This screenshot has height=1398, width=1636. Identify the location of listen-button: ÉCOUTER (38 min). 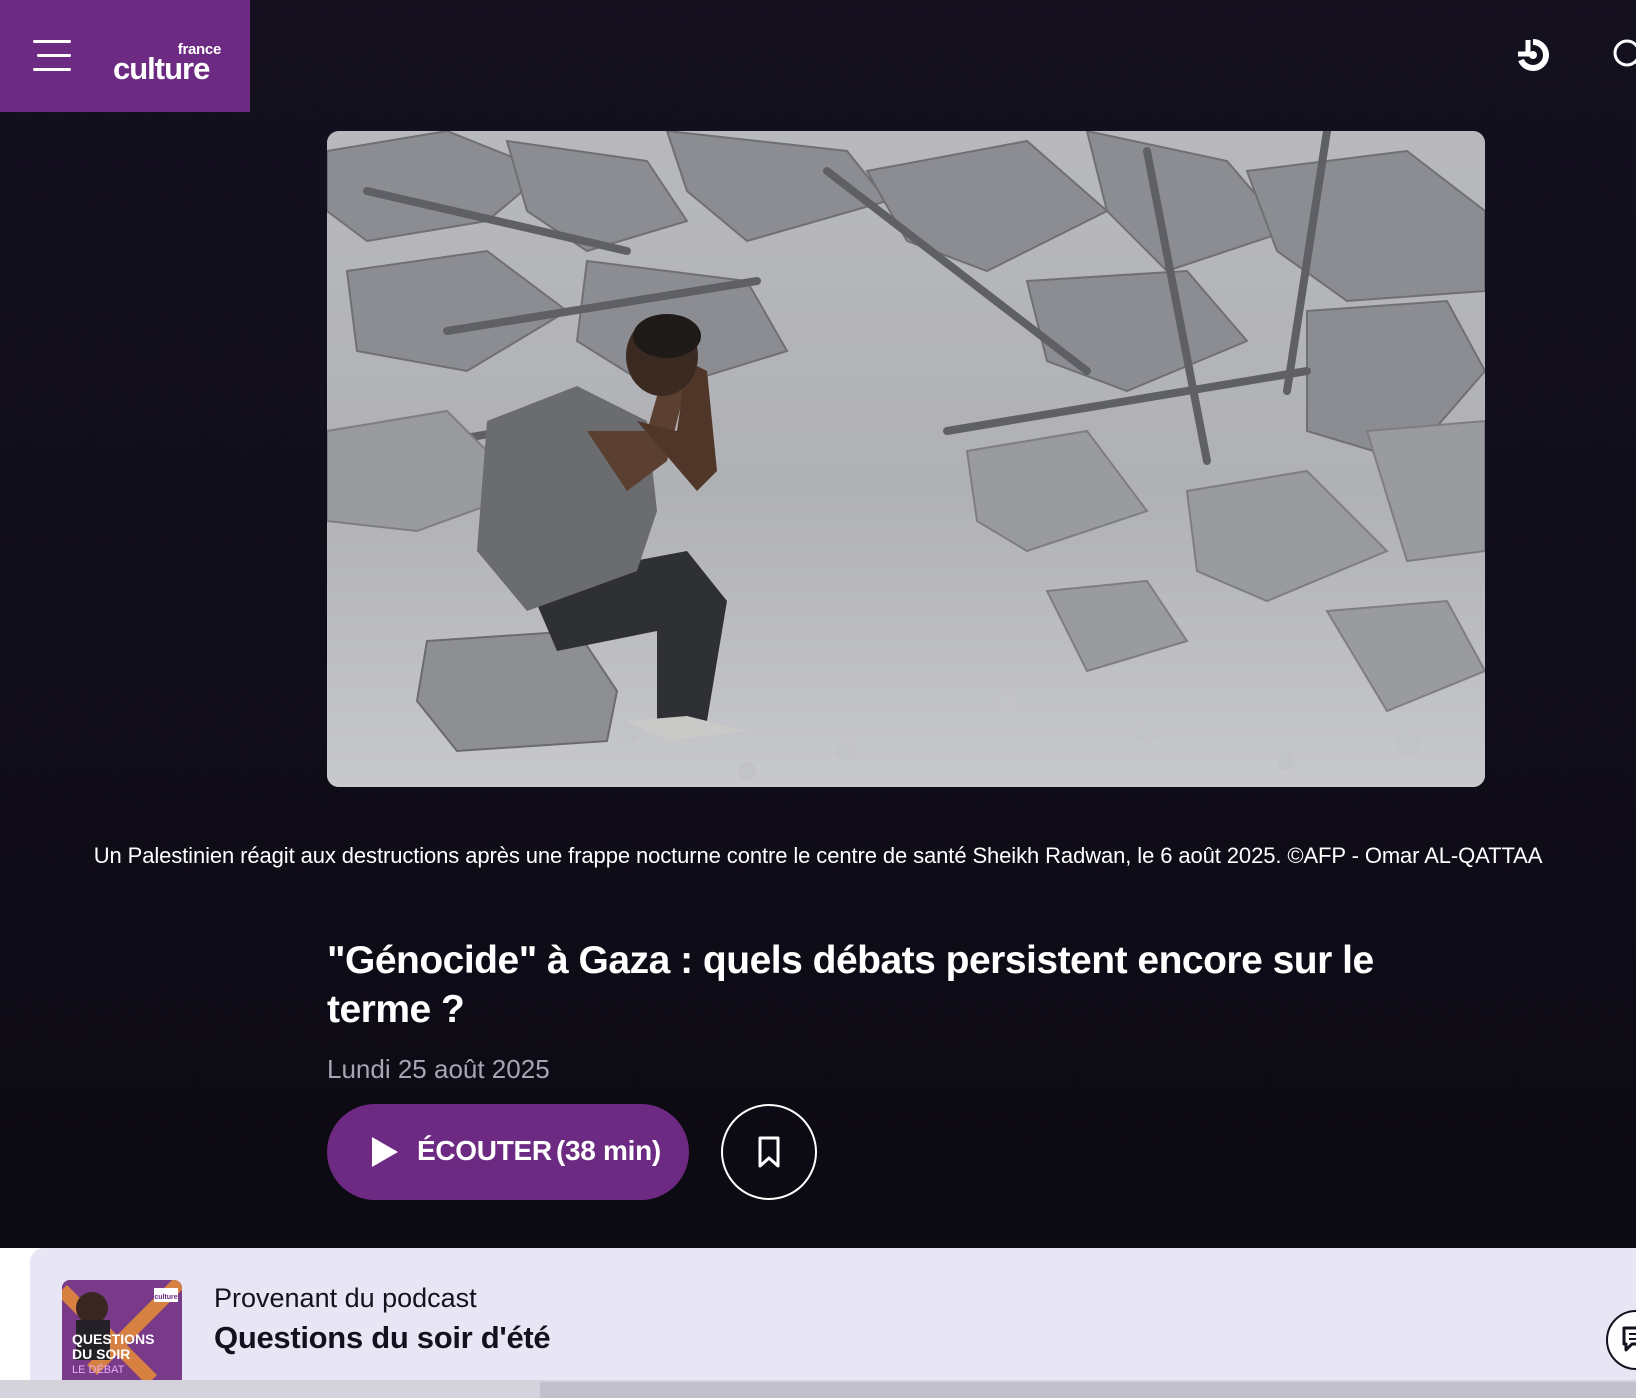
(508, 1152).